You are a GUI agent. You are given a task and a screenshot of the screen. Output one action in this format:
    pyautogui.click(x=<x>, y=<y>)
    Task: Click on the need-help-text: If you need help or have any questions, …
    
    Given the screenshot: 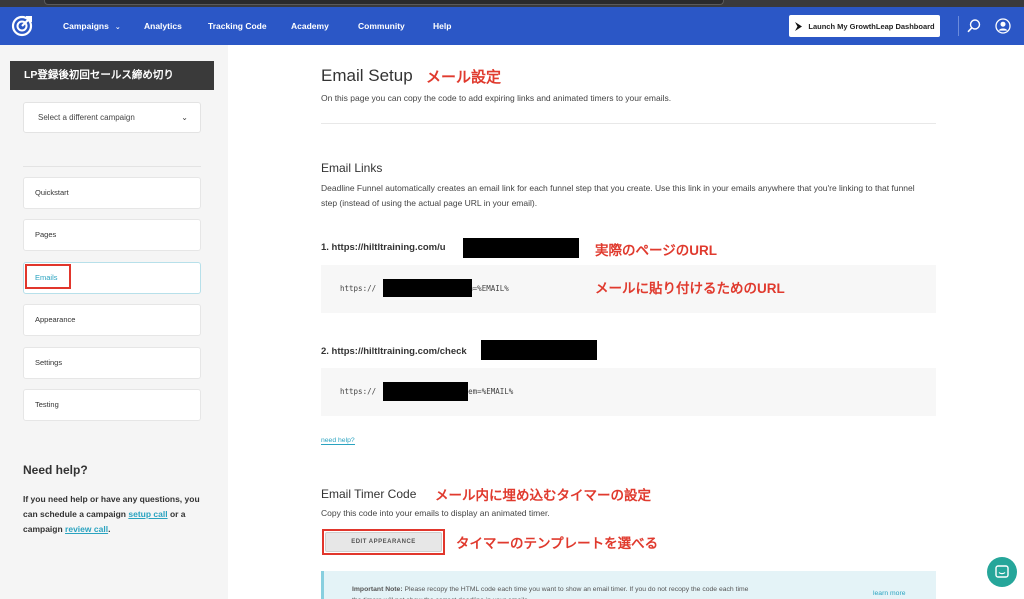 What is the action you would take?
    pyautogui.click(x=118, y=514)
    